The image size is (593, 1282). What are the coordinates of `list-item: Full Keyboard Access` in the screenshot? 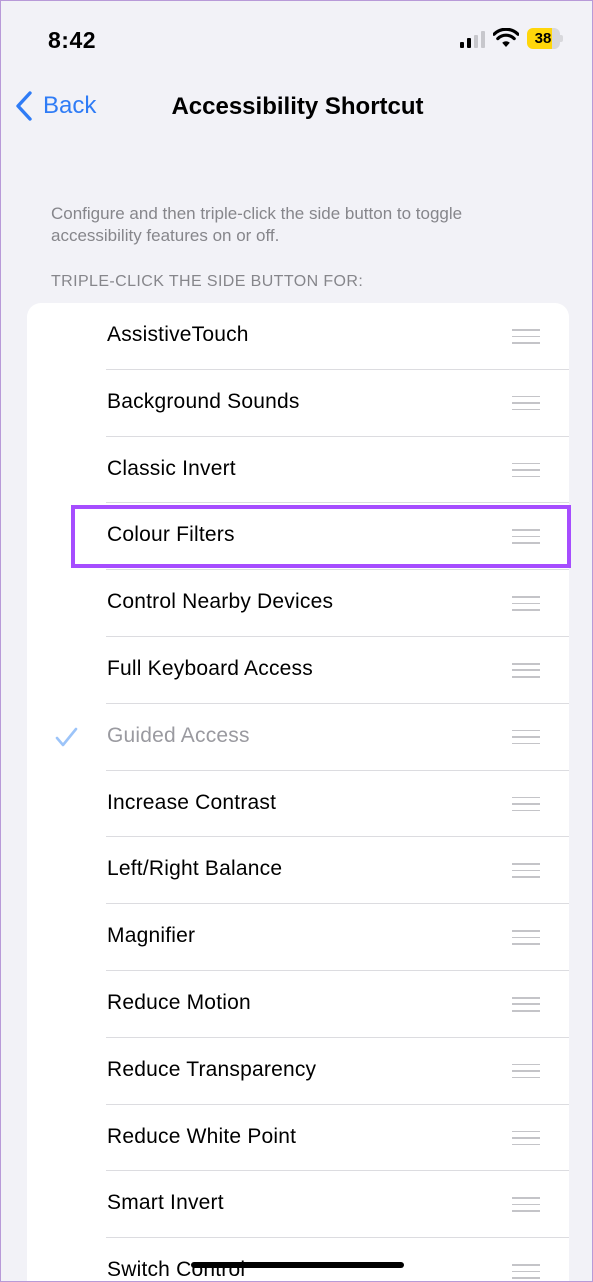 It's located at (298, 670).